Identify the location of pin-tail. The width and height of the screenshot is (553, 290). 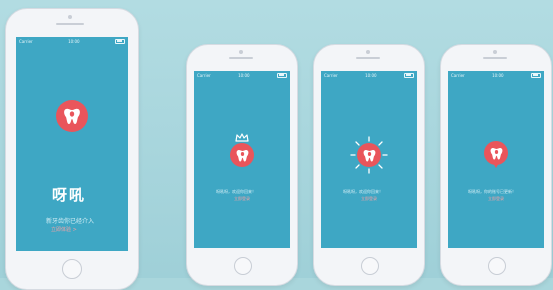
(496, 165).